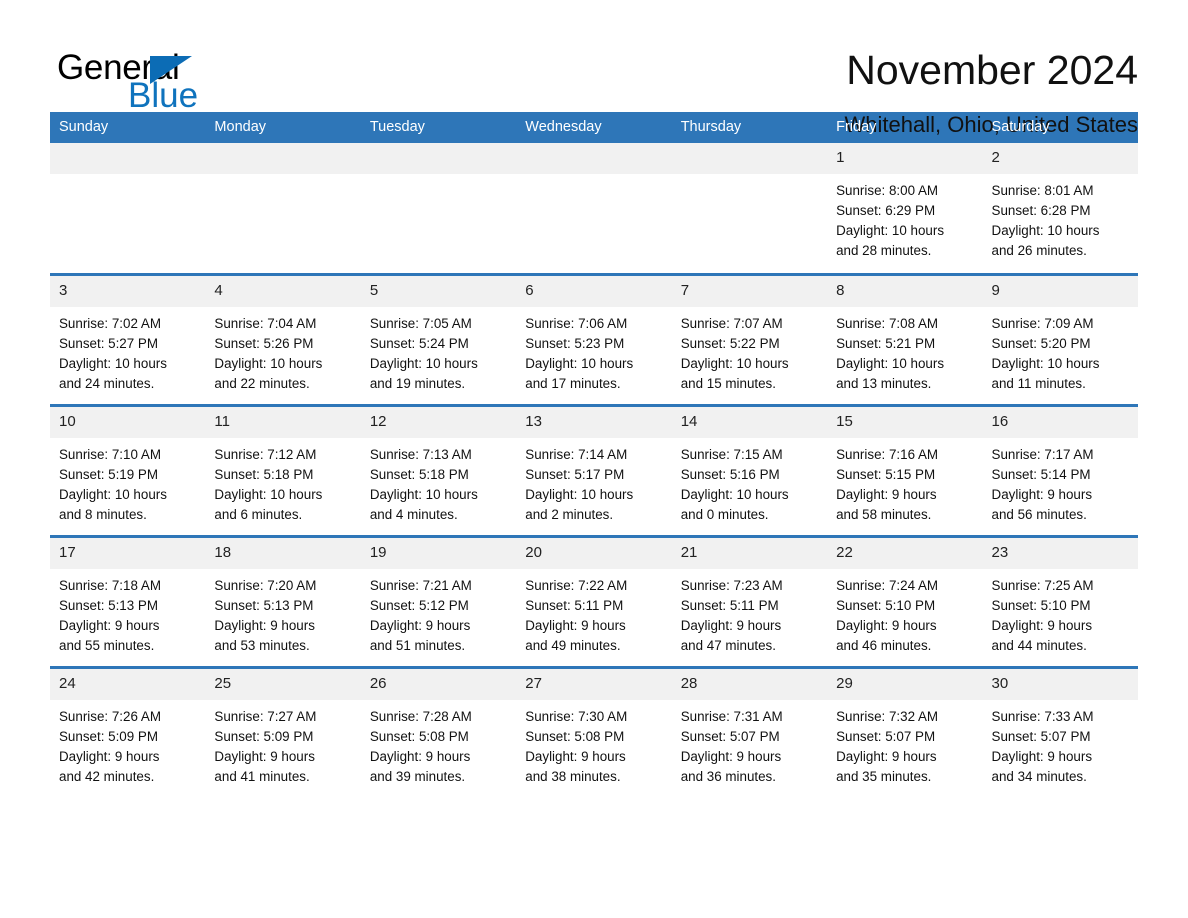 Image resolution: width=1188 pixels, height=918 pixels. What do you see at coordinates (419, 736) in the screenshot?
I see `sunset-time: Sunset: 5:08 PM` at bounding box center [419, 736].